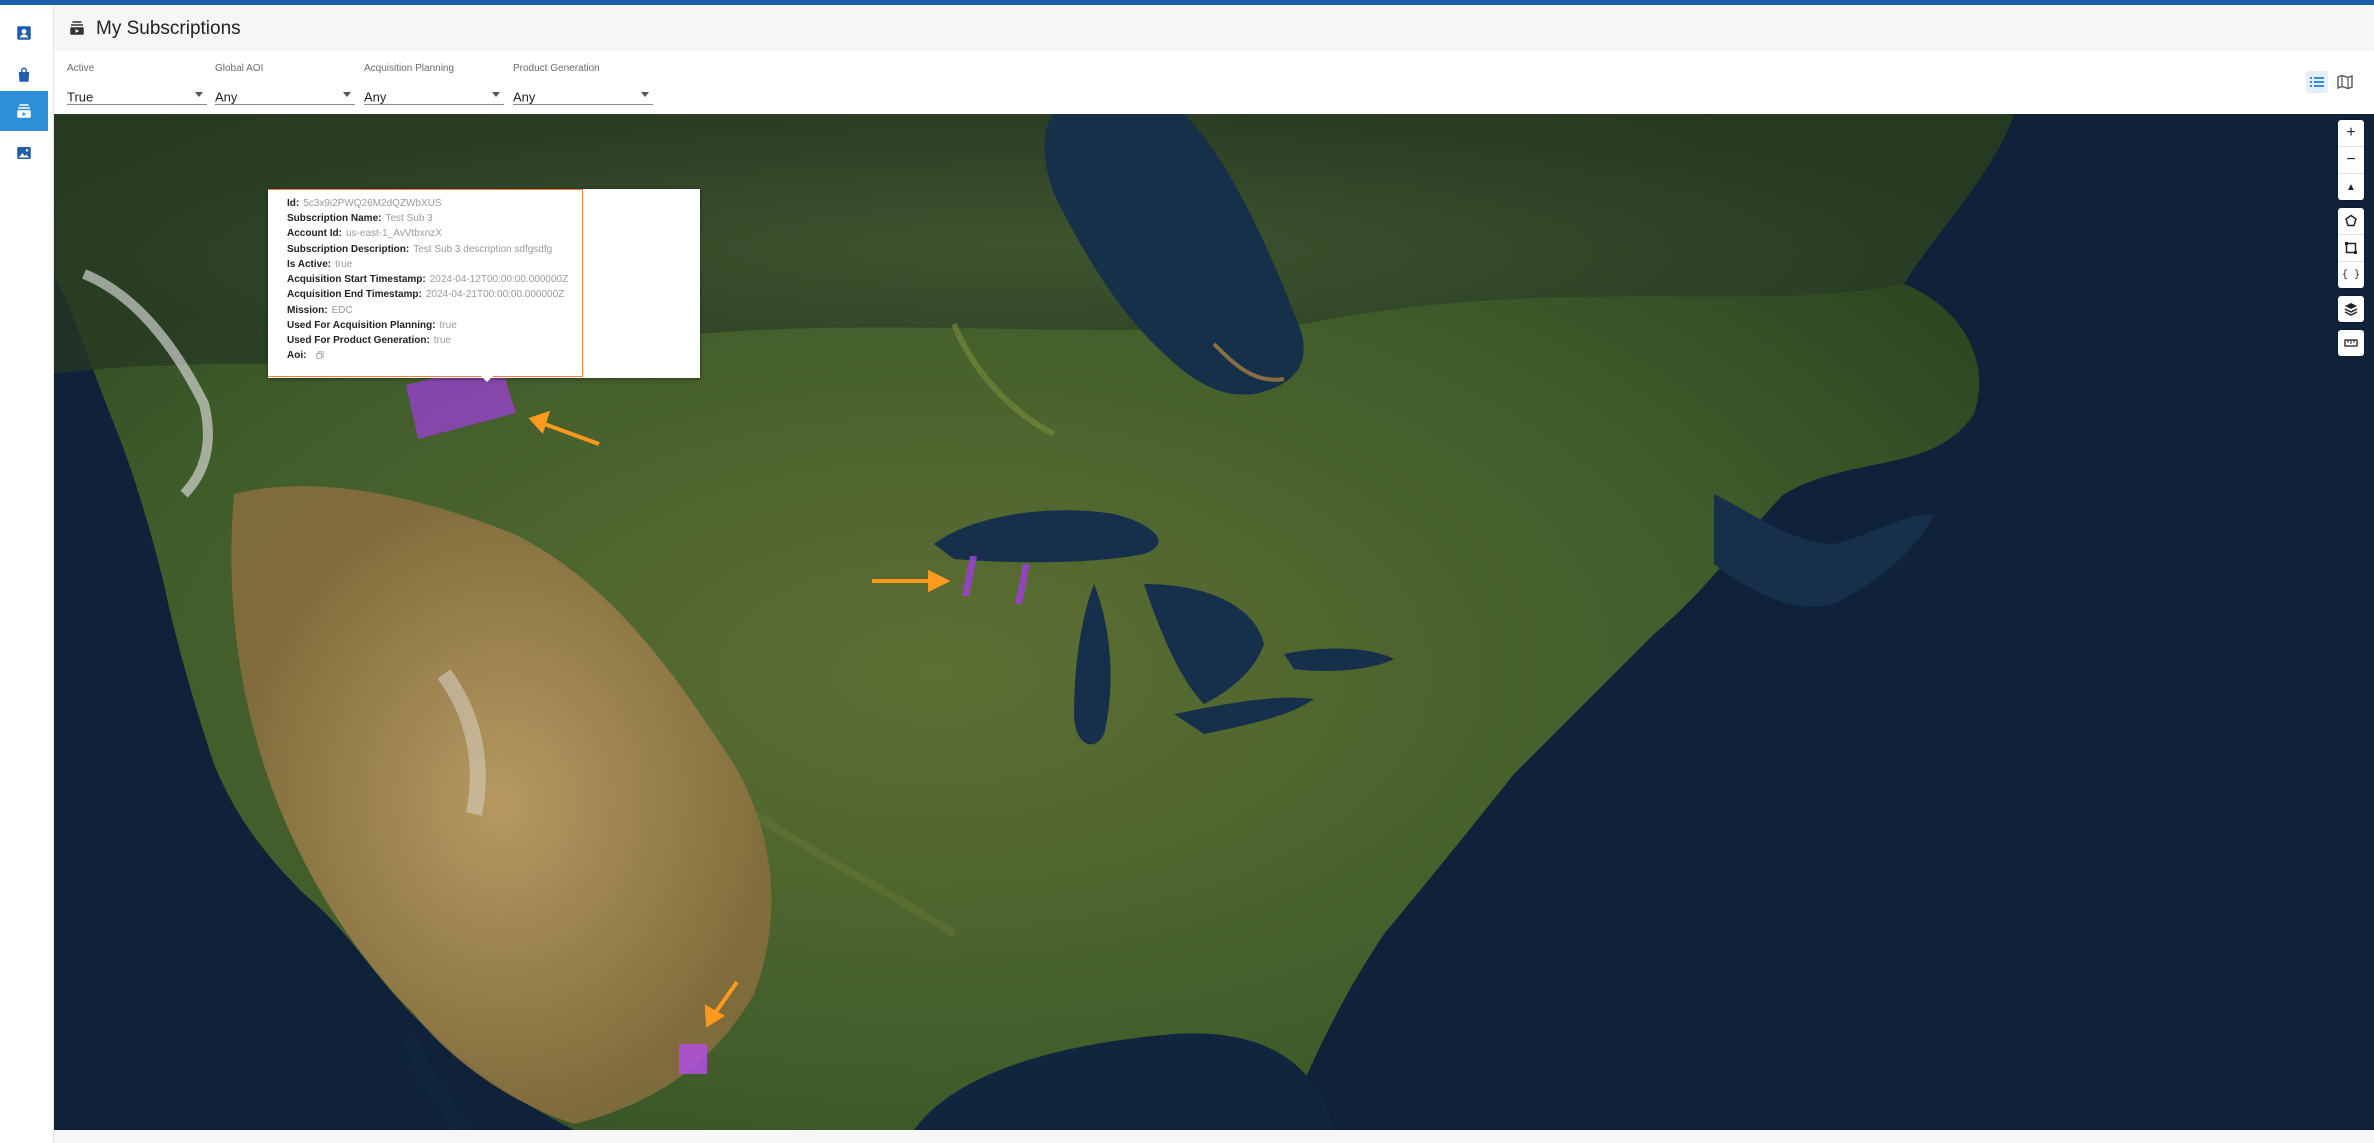 The width and height of the screenshot is (2374, 1143). Describe the element at coordinates (487, 379) in the screenshot. I see `popup-tip` at that location.